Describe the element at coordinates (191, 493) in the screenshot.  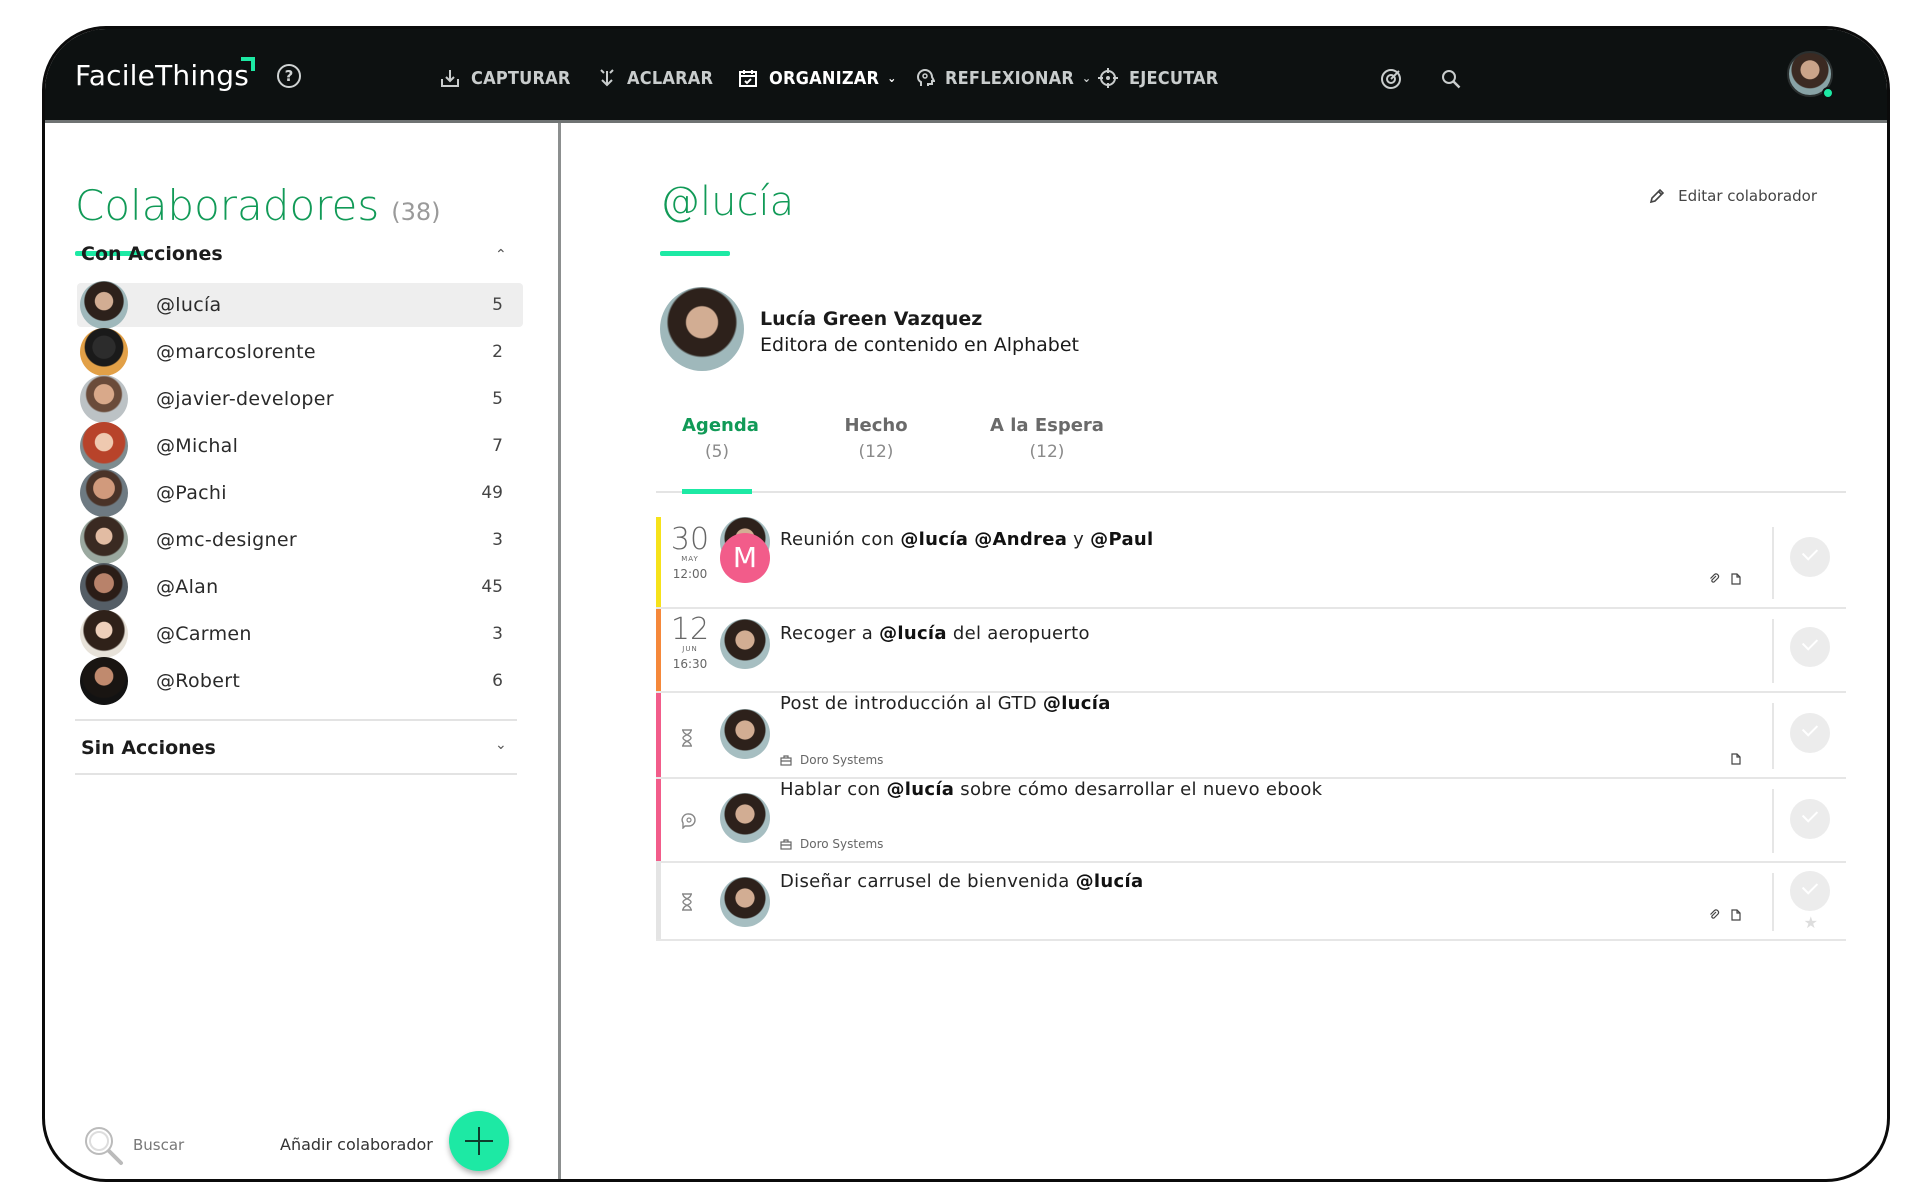
I see `collaborator-name: @Pachi` at that location.